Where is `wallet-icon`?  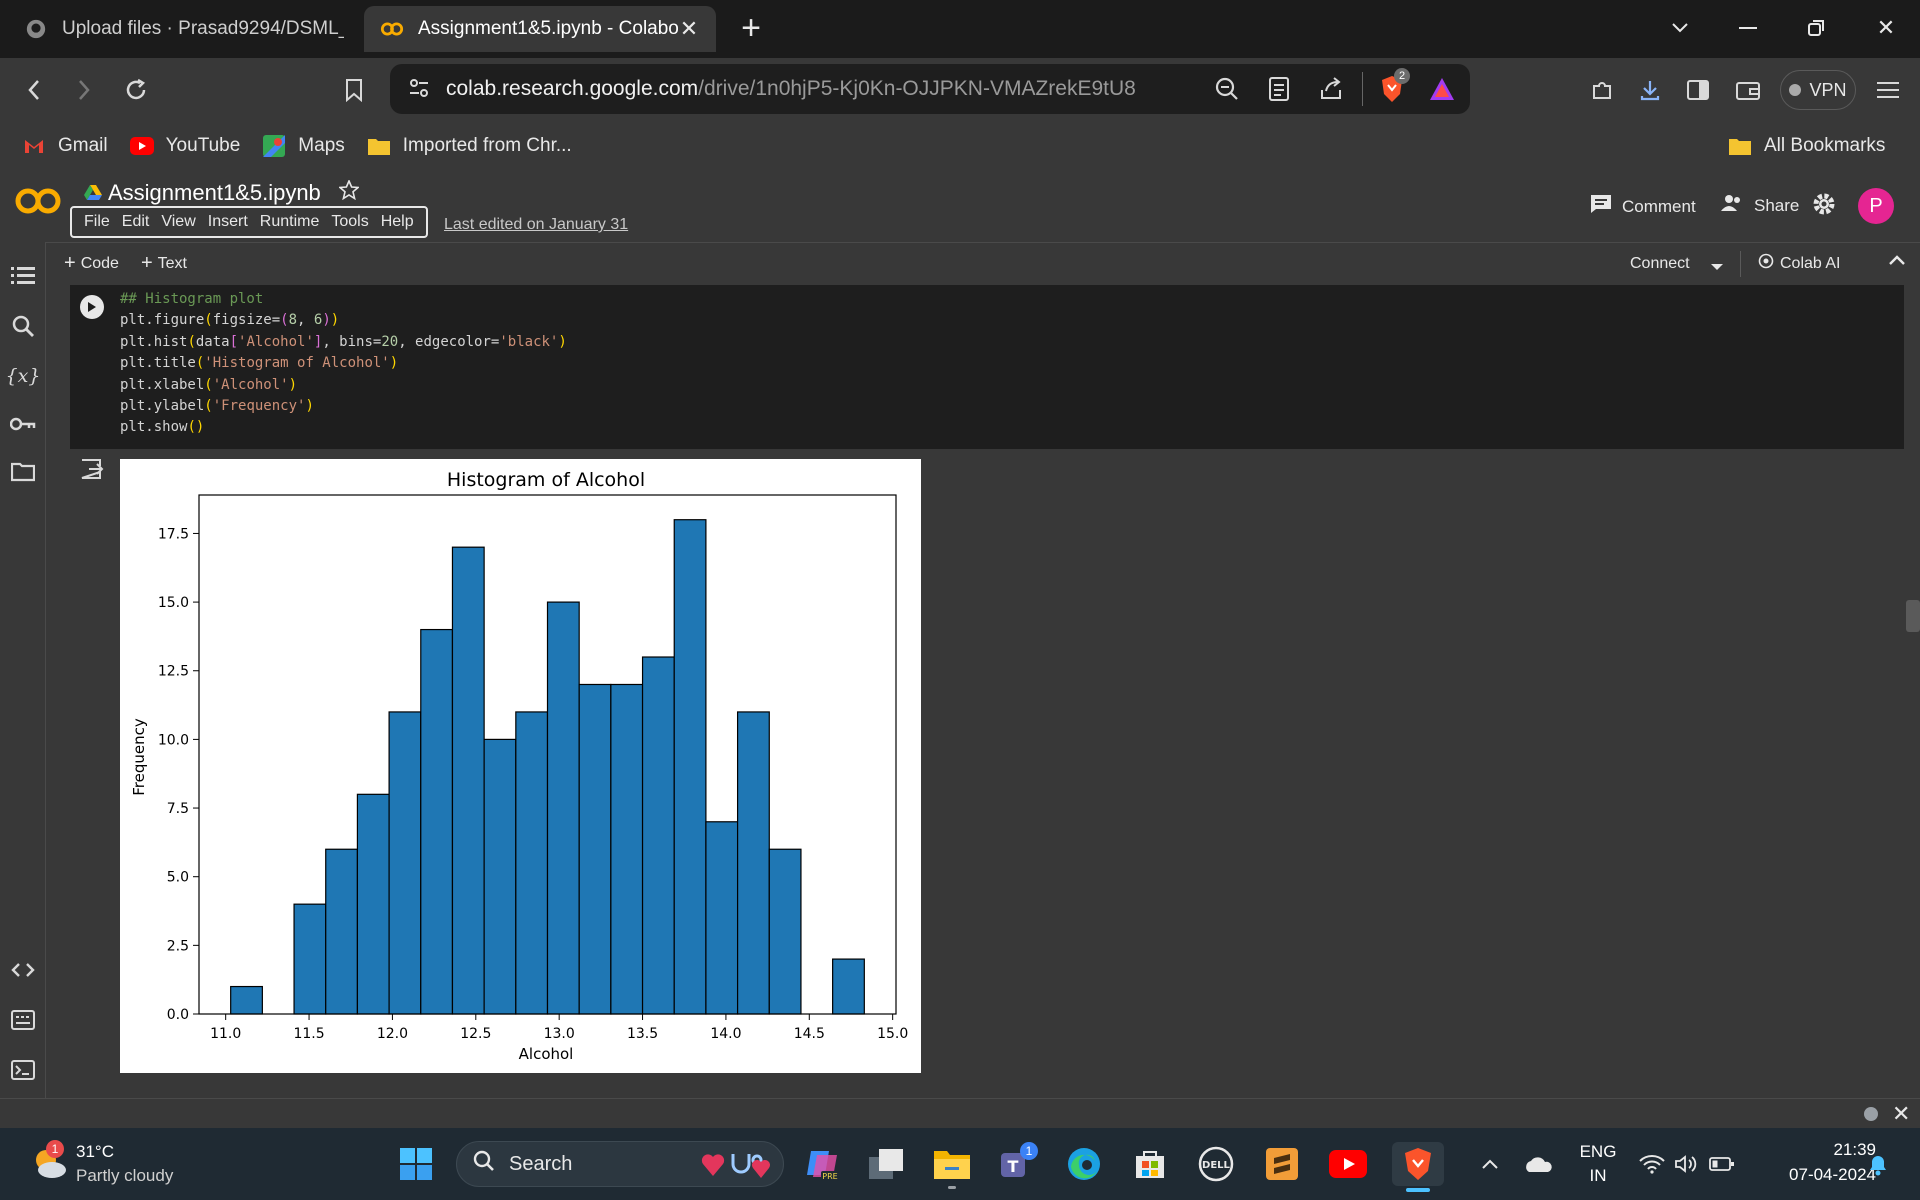
wallet-icon is located at coordinates (1748, 90).